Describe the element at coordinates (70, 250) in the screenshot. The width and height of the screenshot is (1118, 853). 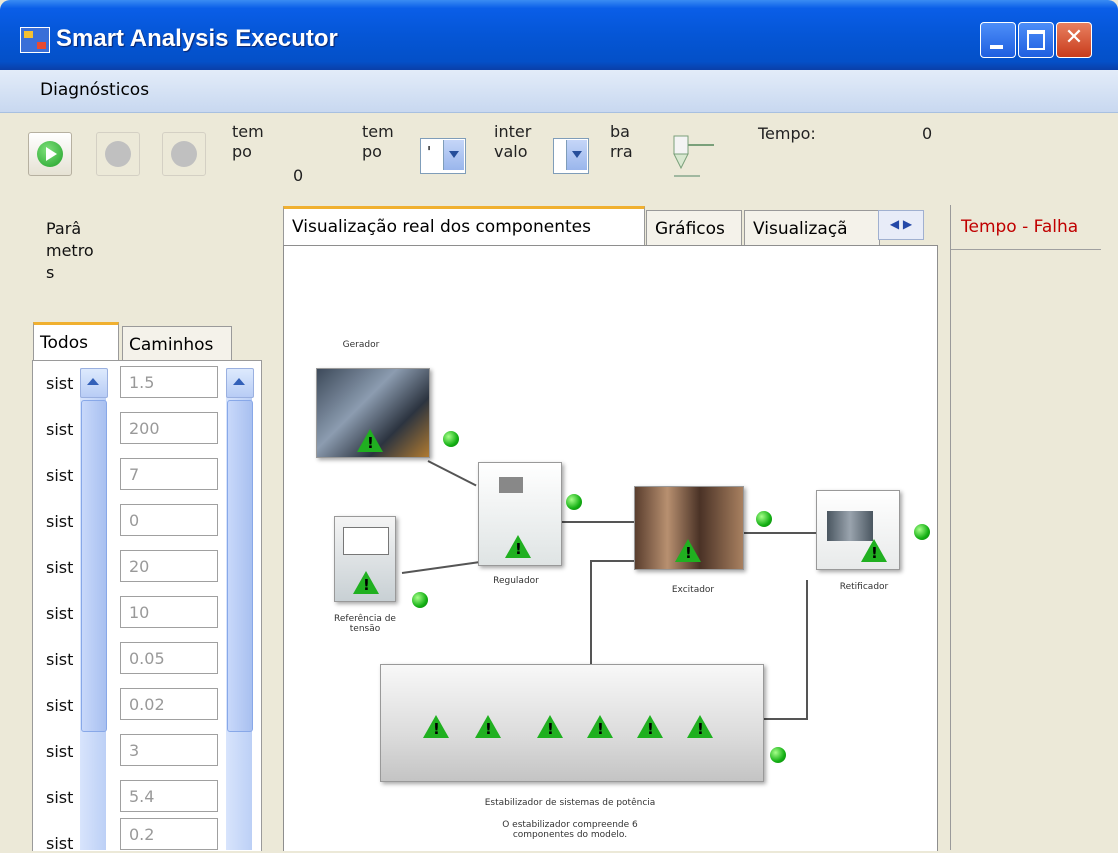
I see `parametros-label: Parâ metro s` at that location.